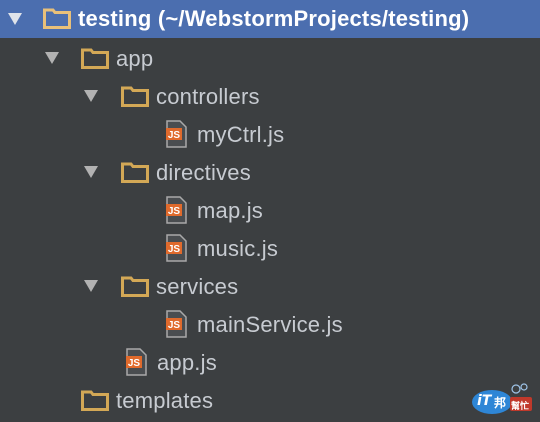 This screenshot has width=540, height=422. What do you see at coordinates (241, 134) in the screenshot?
I see `file-label-myctrl: myCtrl.js` at bounding box center [241, 134].